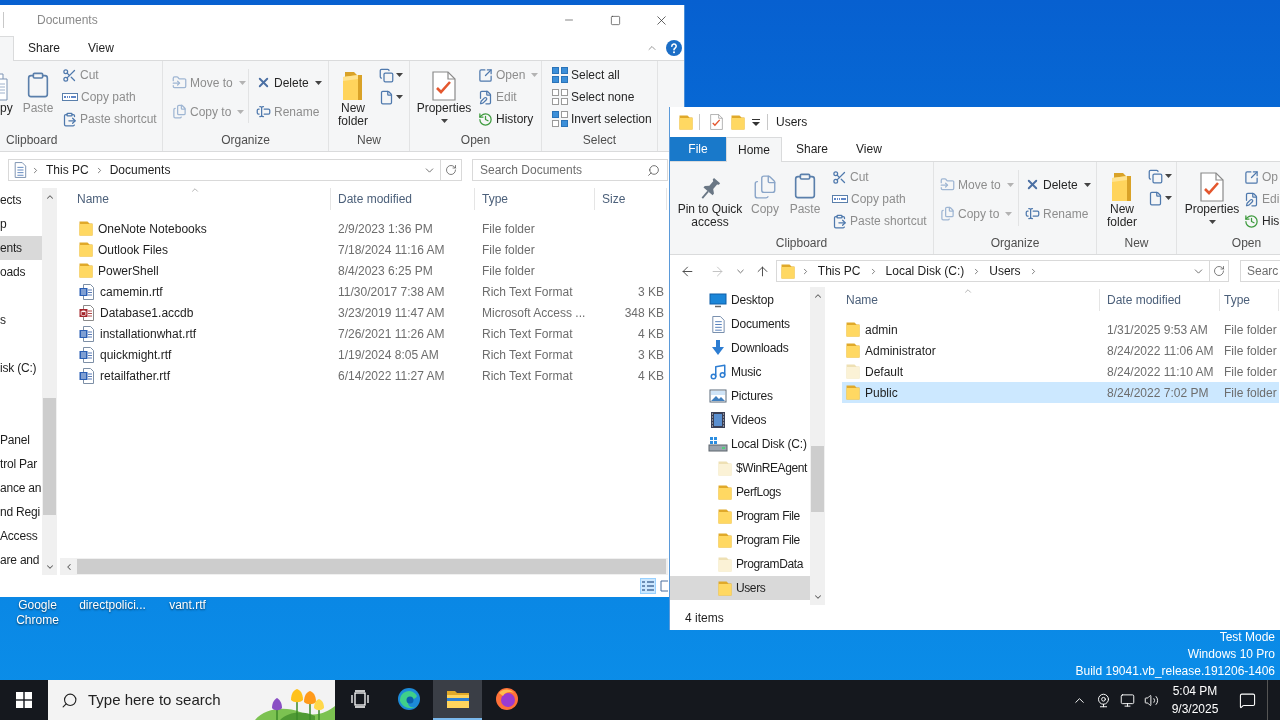 The width and height of the screenshot is (1280, 720). I want to click on address-bar: This PC Local Disk (C:) Users, so click(993, 271).